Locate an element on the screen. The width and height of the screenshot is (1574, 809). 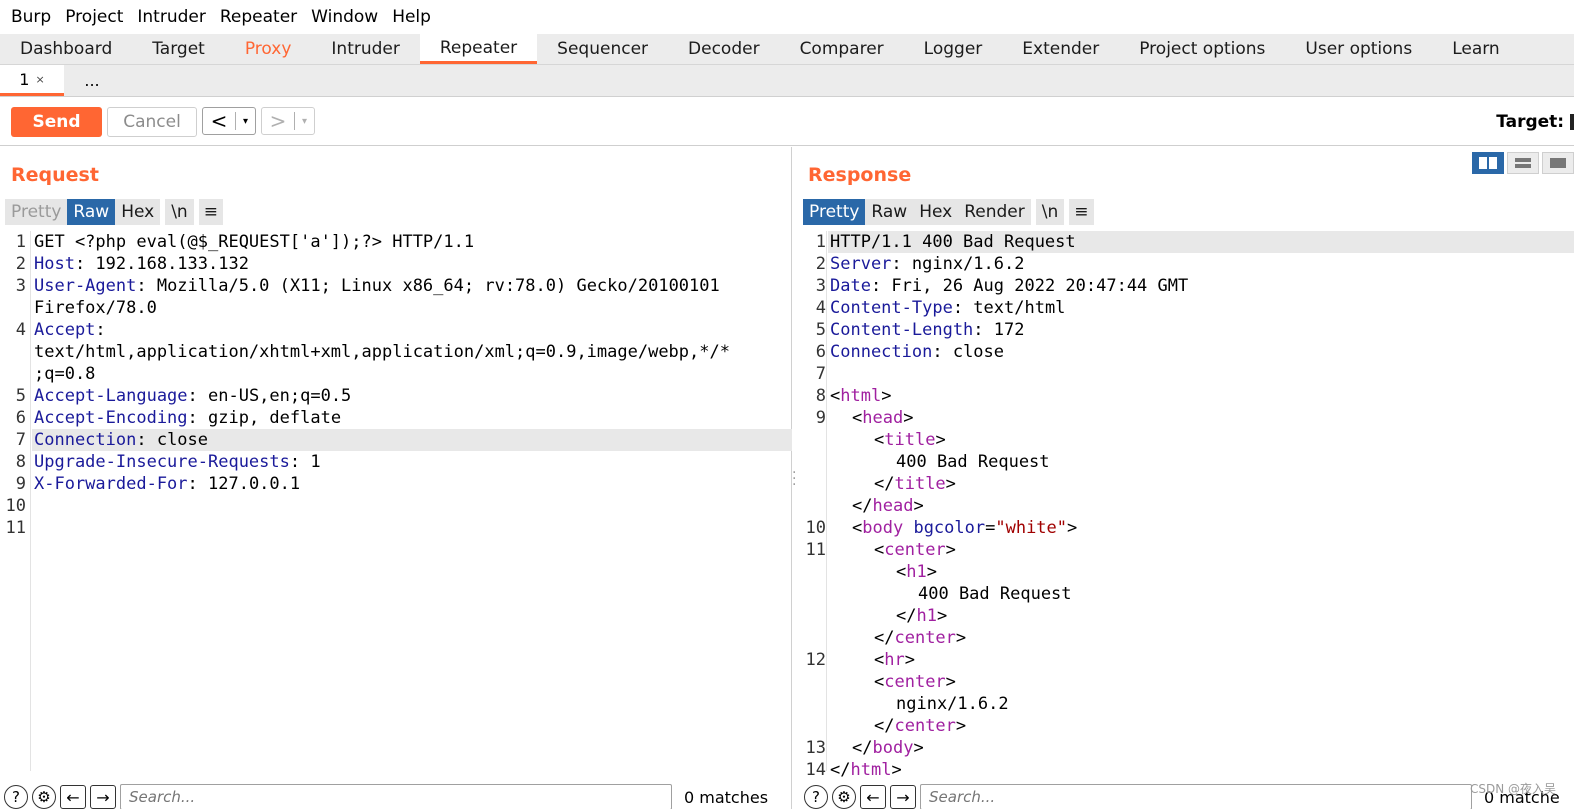
line-number: 13 is located at coordinates (815, 748).